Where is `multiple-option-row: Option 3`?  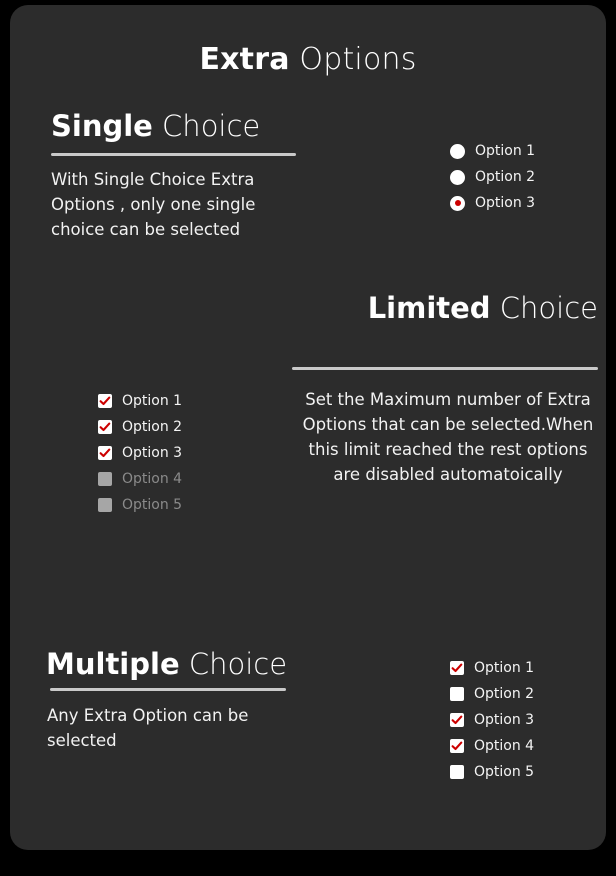
multiple-option-row: Option 3 is located at coordinates (492, 720).